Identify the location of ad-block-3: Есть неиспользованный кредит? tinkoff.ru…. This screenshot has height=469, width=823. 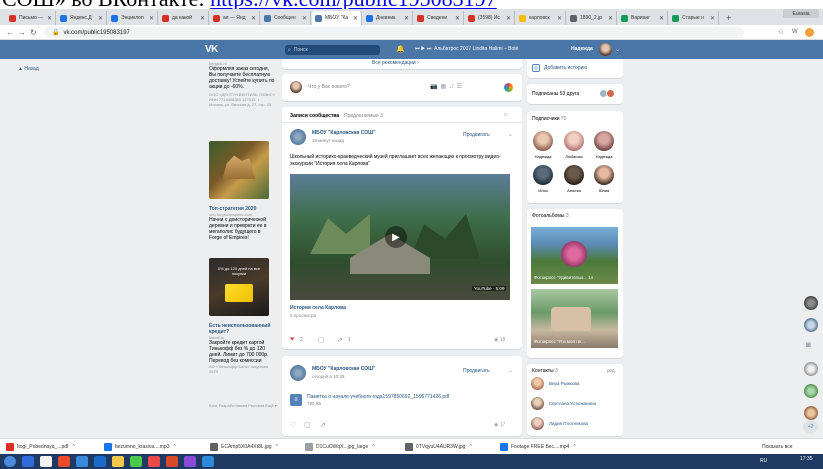
(243, 348).